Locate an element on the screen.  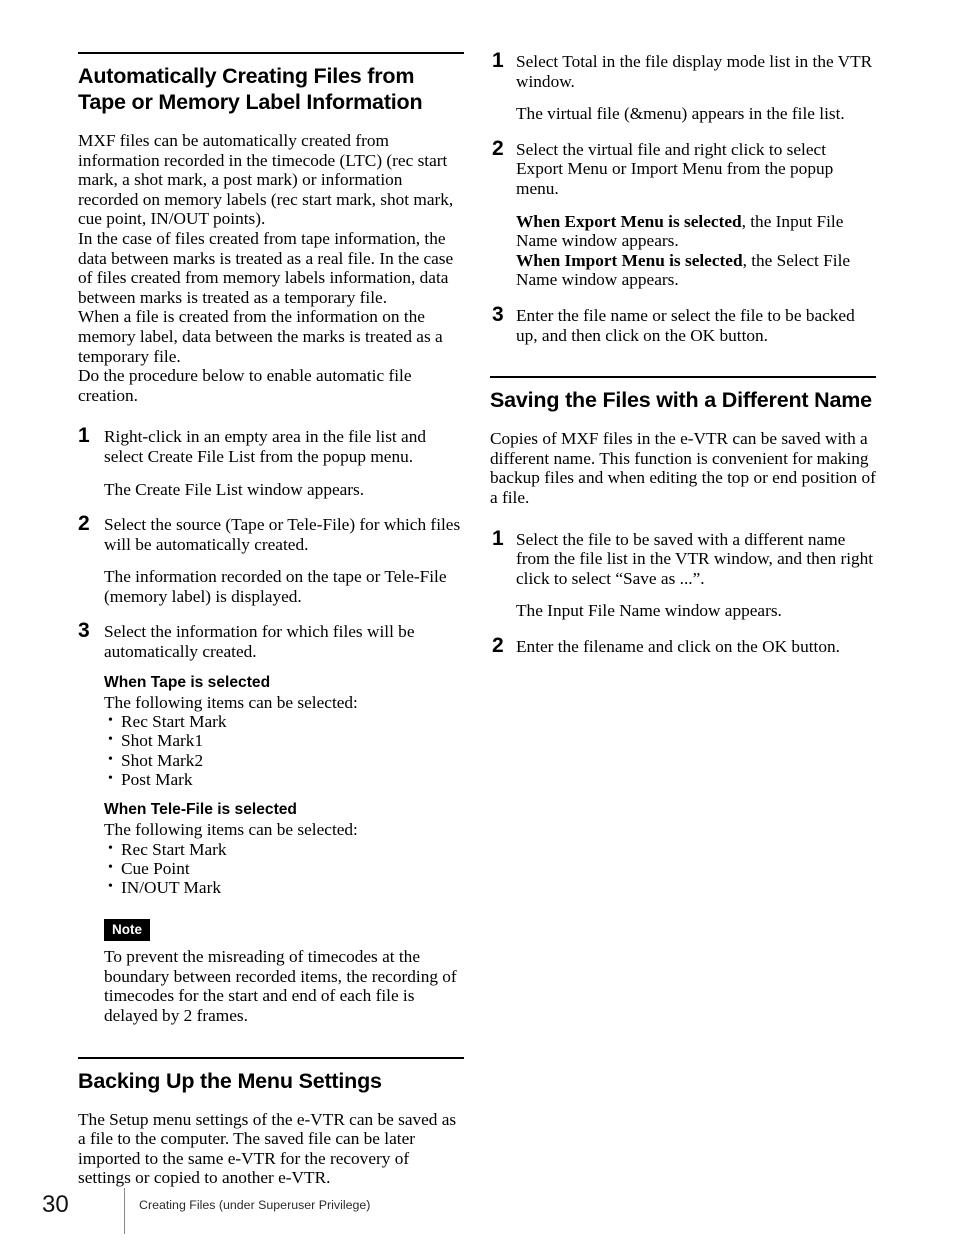
telefile-lead-text: The following items can be selected: is located at coordinates (231, 830).